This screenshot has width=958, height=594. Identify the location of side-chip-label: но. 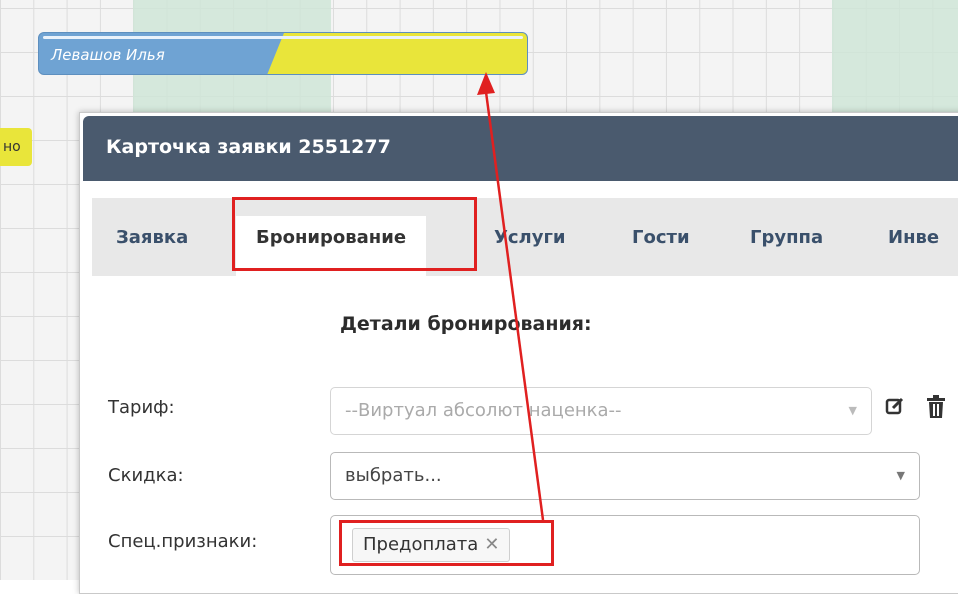
(12, 147).